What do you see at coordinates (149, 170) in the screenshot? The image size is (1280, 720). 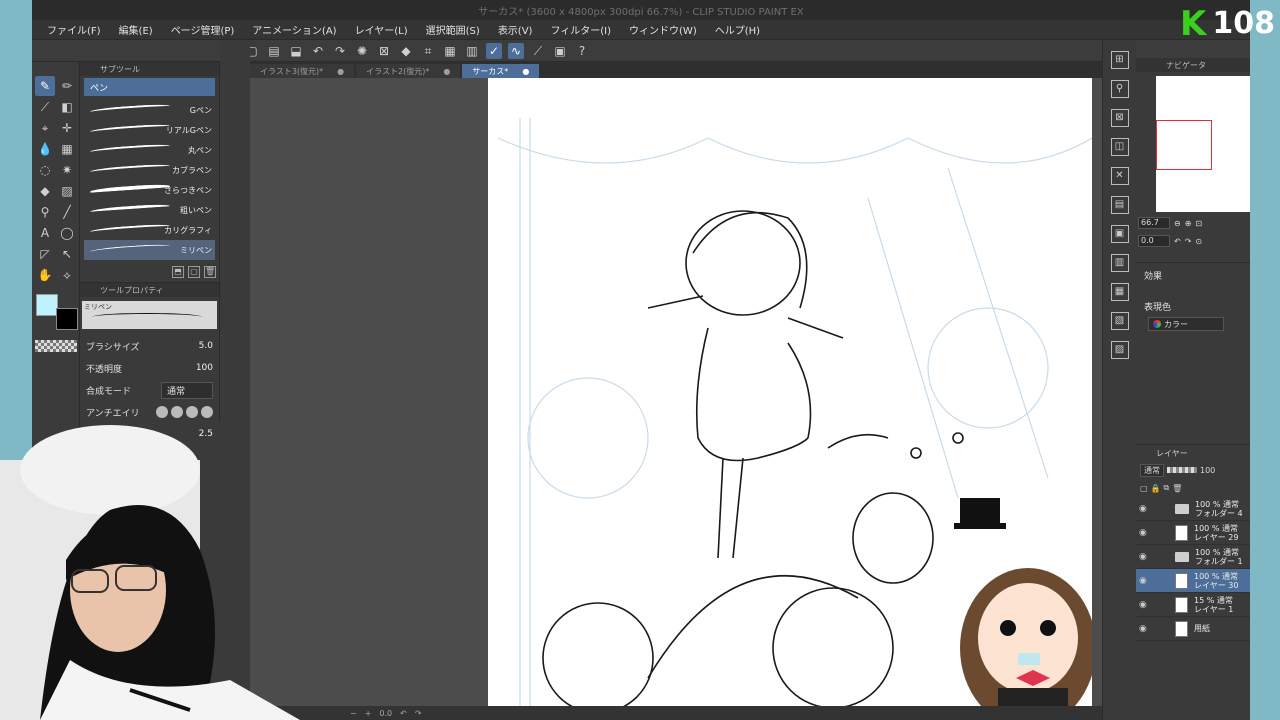 I see `brush-item: カブラペン` at bounding box center [149, 170].